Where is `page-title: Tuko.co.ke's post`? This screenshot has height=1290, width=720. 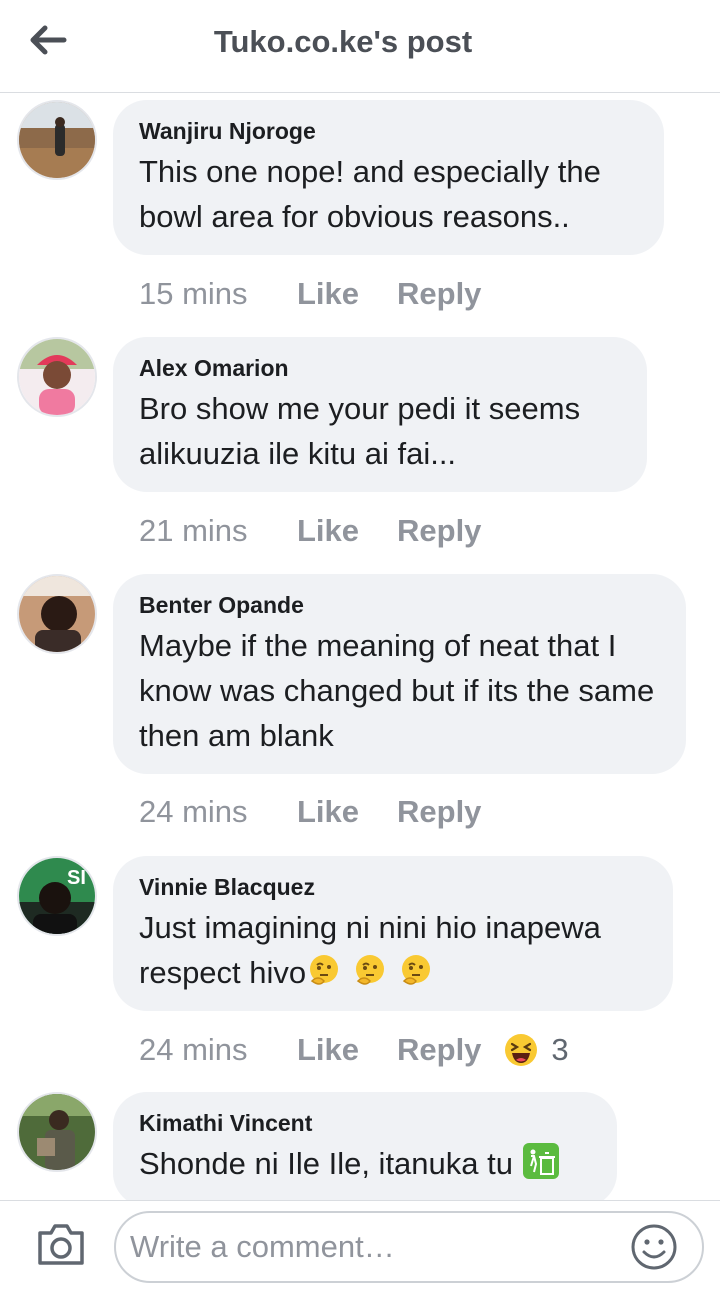
page-title: Tuko.co.ke's post is located at coordinates (343, 41).